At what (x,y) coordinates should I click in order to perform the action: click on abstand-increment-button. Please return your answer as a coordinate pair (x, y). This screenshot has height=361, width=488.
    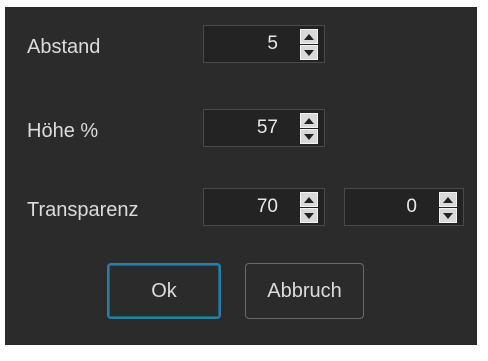
    Looking at the image, I should click on (309, 36).